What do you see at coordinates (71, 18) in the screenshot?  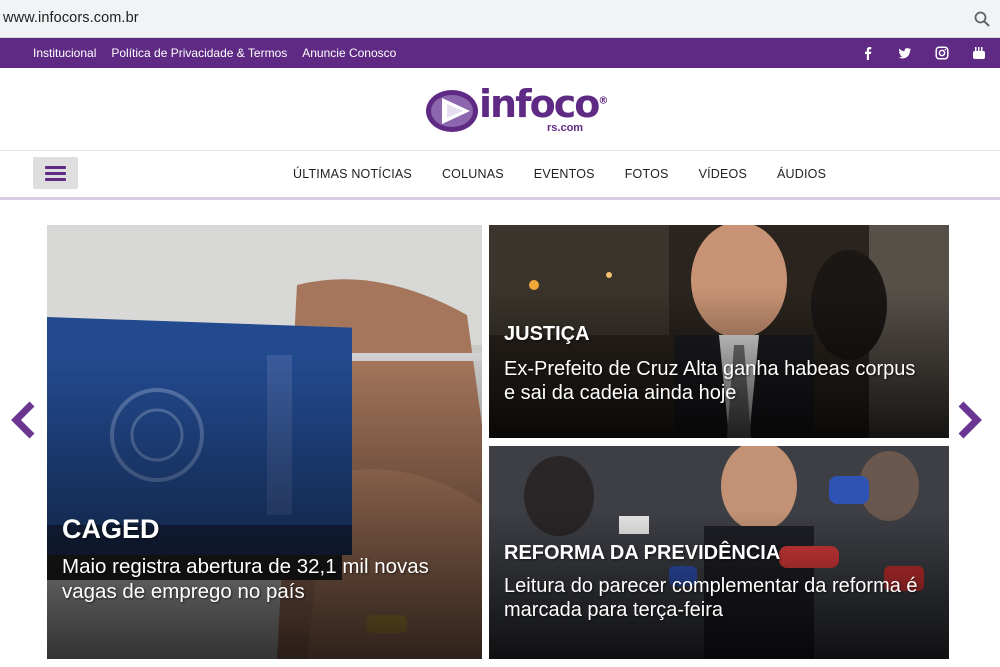 I see `url-text: www.infocors.com.br` at bounding box center [71, 18].